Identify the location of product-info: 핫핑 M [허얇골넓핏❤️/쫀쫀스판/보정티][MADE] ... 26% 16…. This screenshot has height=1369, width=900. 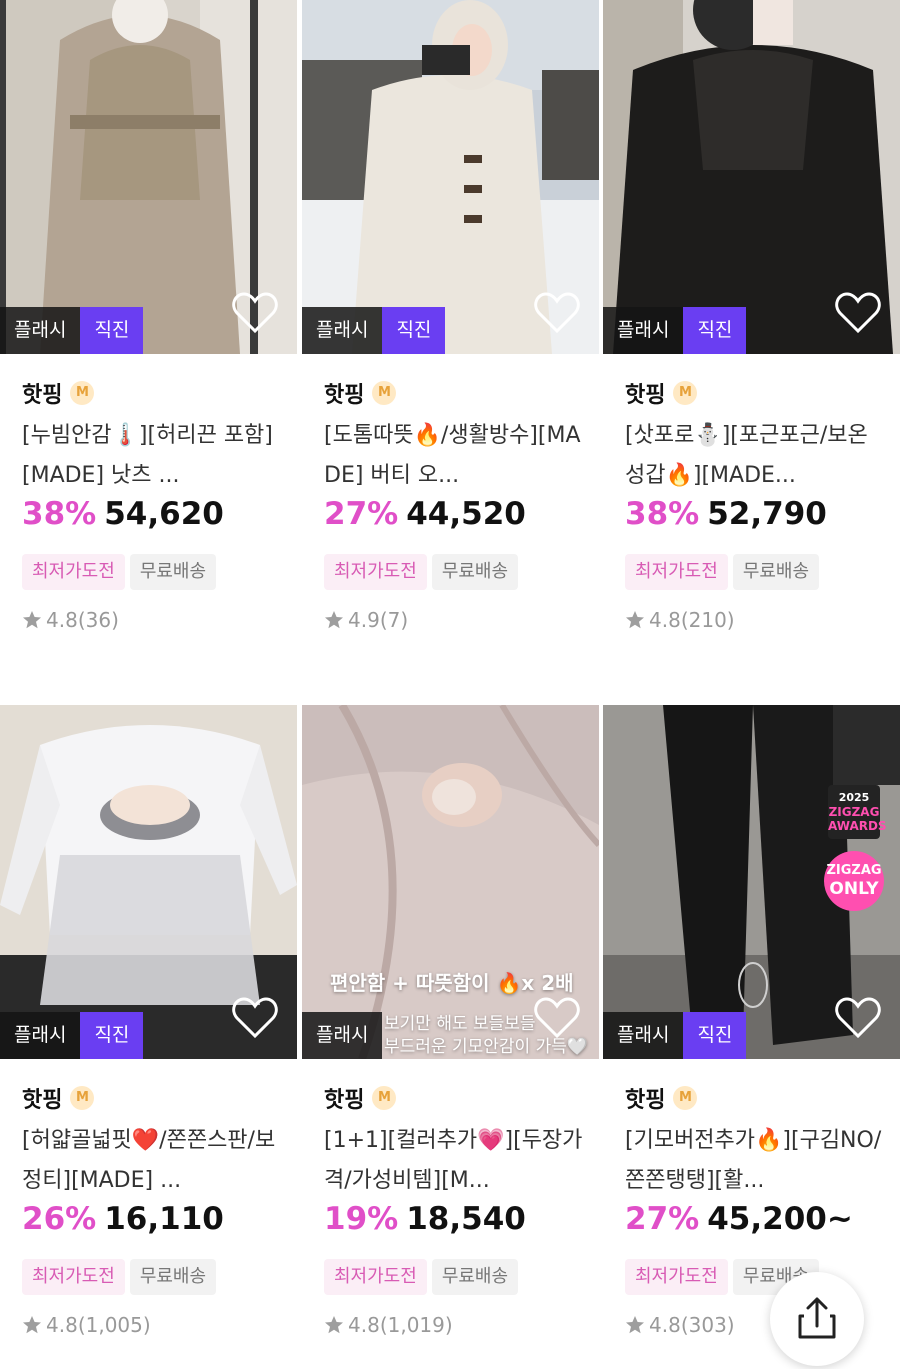
(152, 1209).